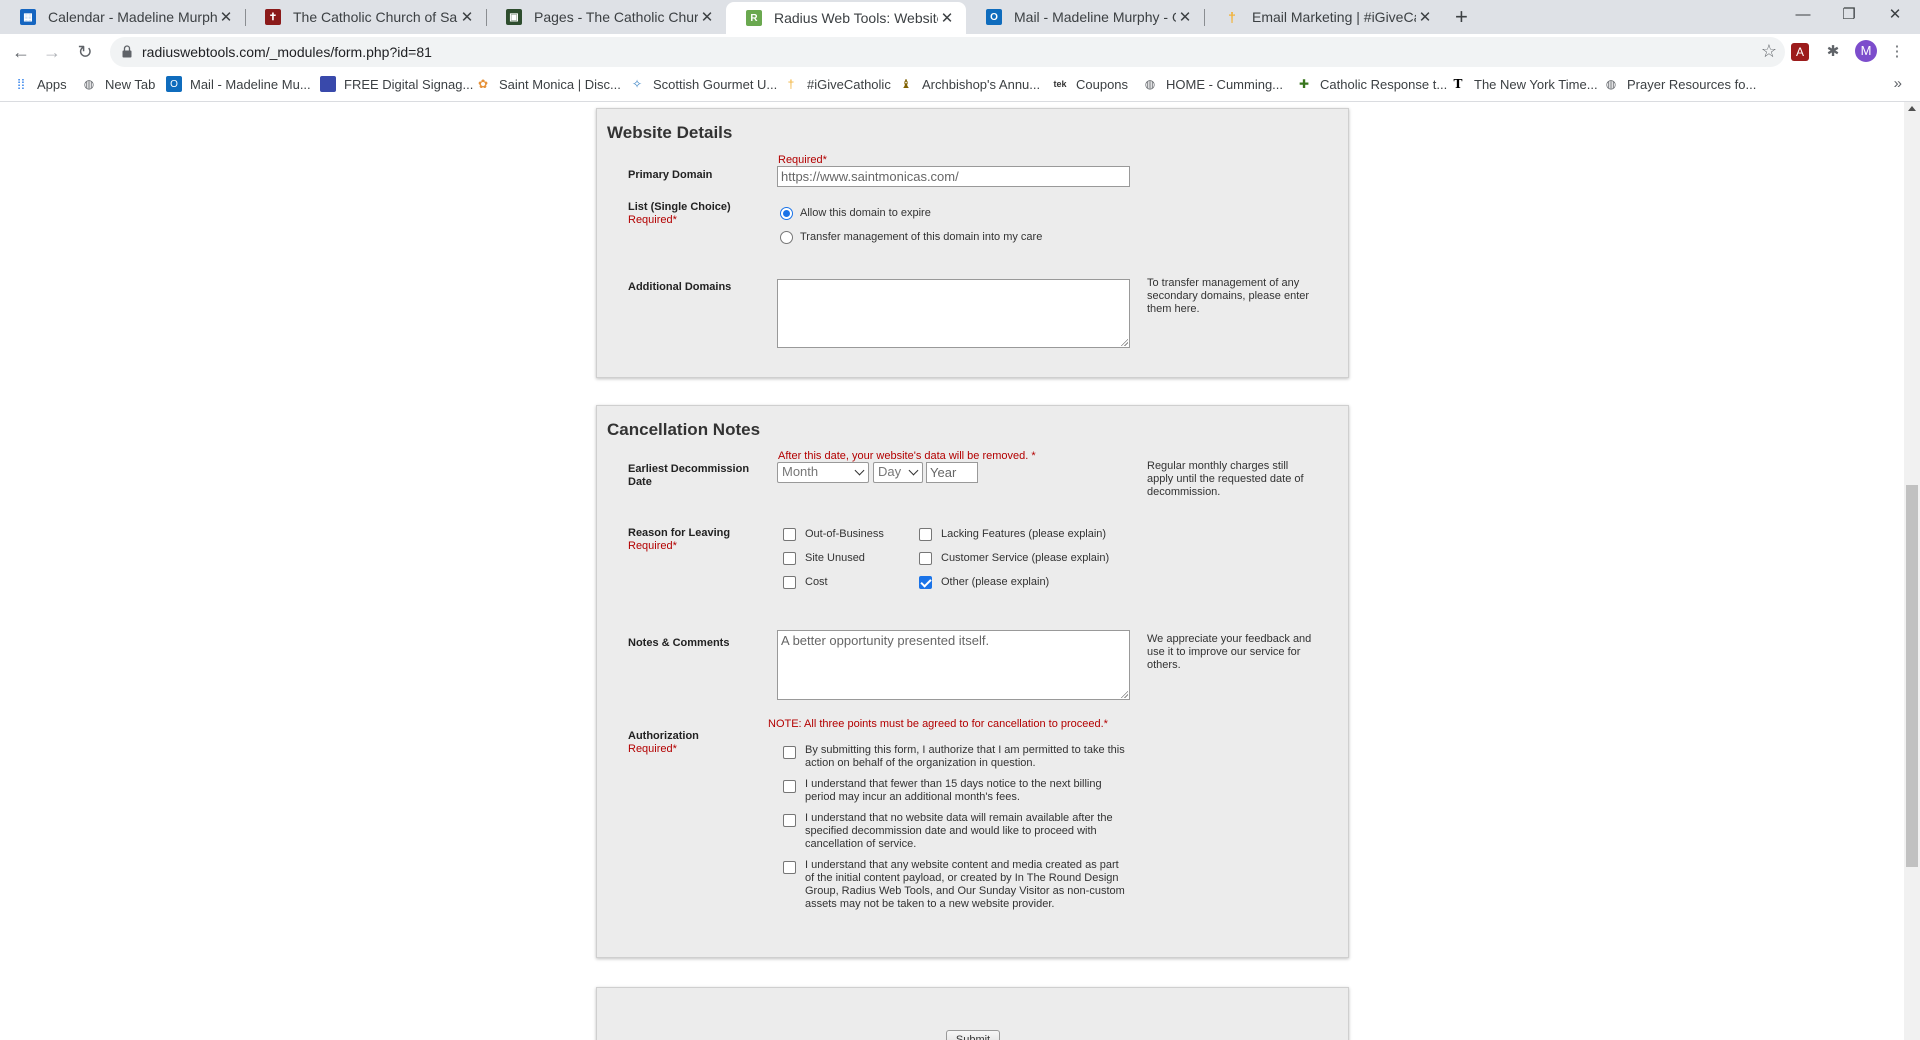 This screenshot has height=1040, width=1920. What do you see at coordinates (973, 1035) in the screenshot?
I see `submit-button: Submit` at bounding box center [973, 1035].